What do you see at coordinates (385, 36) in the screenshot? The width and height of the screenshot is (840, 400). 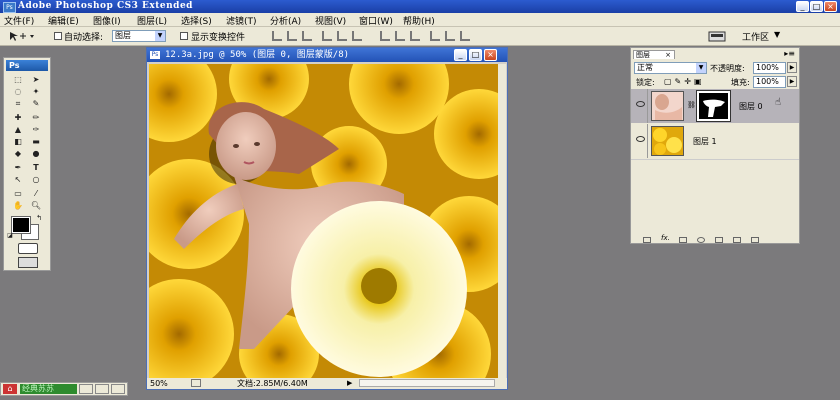 I see `distribute-top-icon` at bounding box center [385, 36].